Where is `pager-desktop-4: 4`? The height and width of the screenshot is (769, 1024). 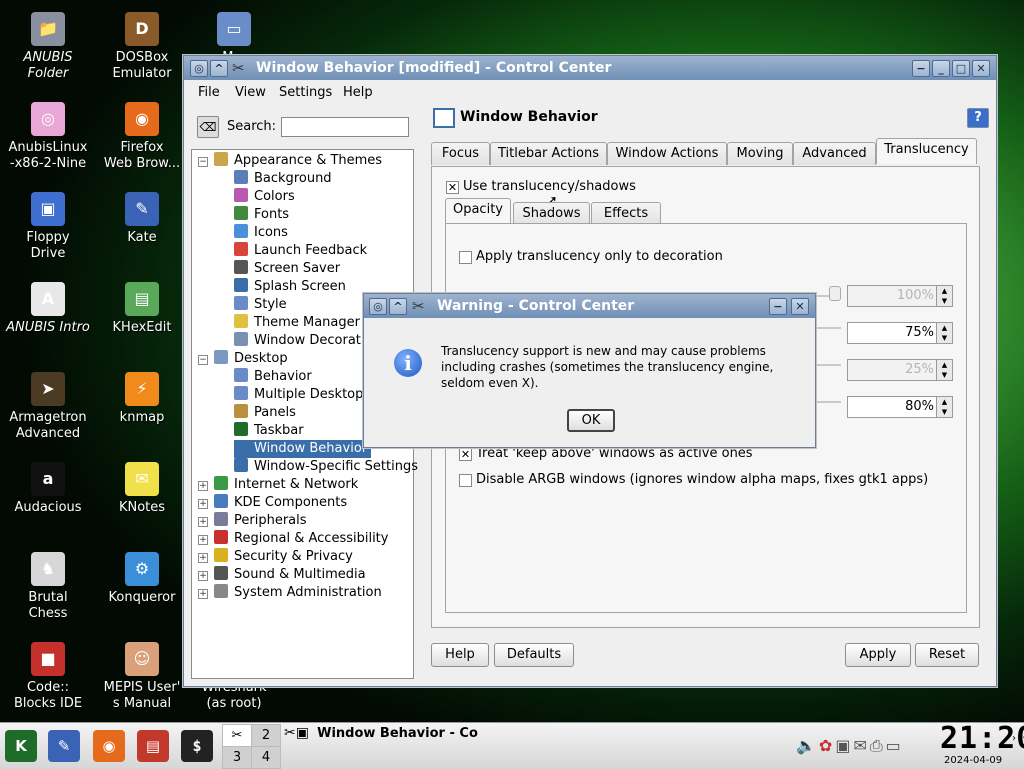
pager-desktop-4: 4 is located at coordinates (266, 757).